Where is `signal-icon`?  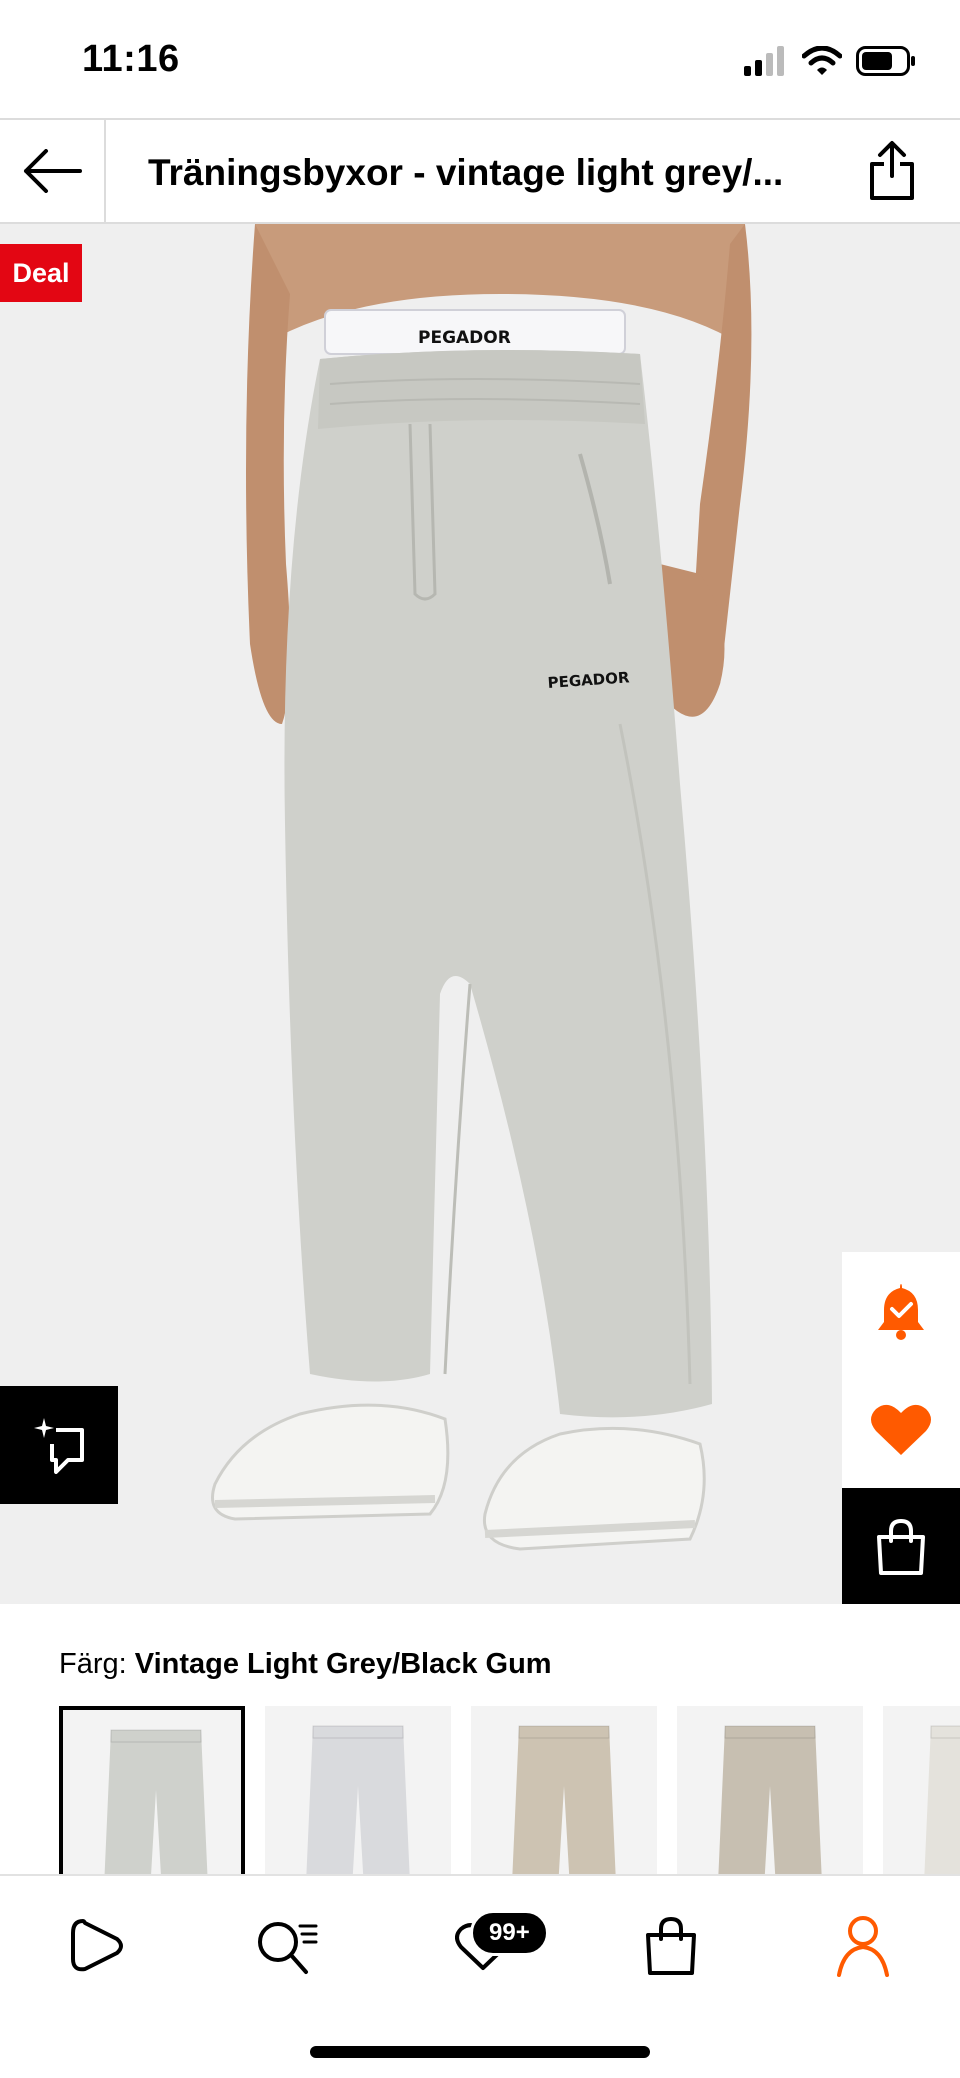 signal-icon is located at coordinates (764, 61).